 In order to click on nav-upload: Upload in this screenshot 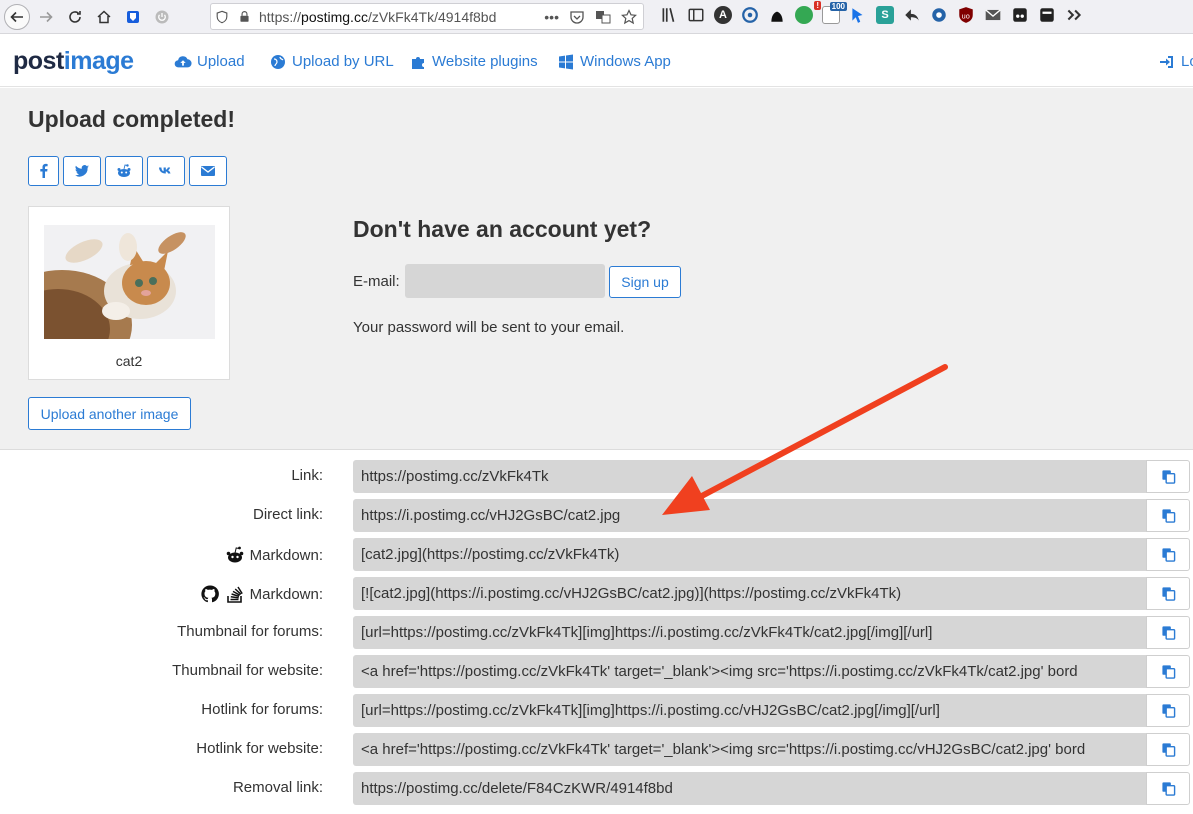, I will do `click(209, 61)`.